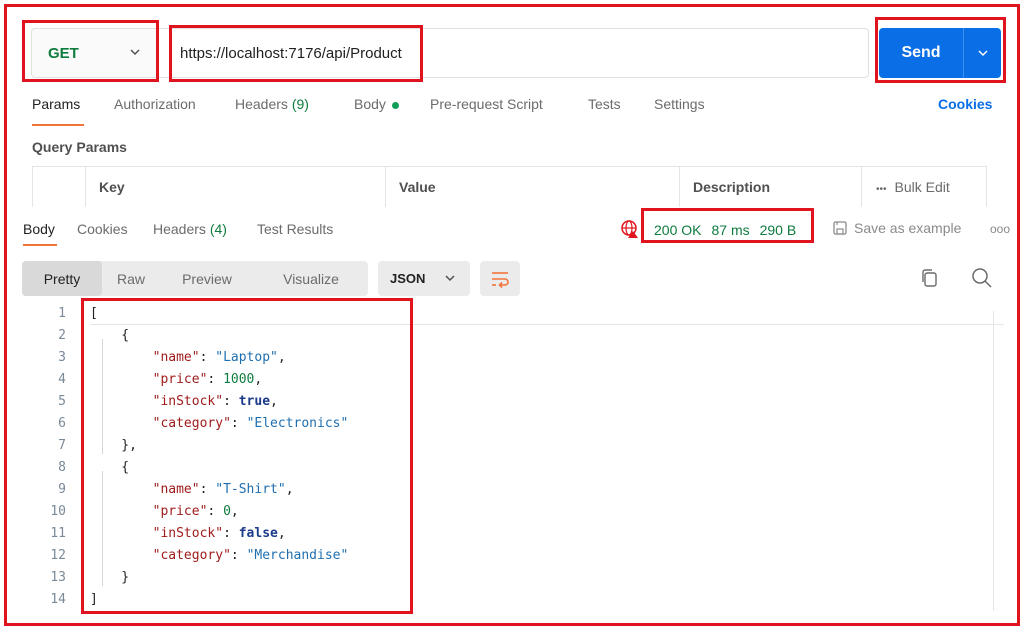 The width and height of the screenshot is (1024, 630). I want to click on more-icon: ooo, so click(1000, 229).